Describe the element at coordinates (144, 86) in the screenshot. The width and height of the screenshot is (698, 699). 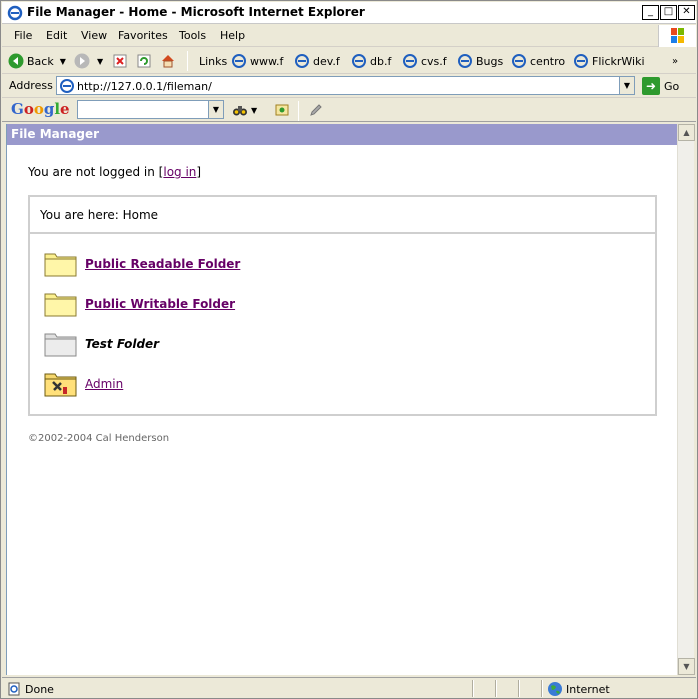
I see `address-url: http://127.0.0.1/fileman/` at that location.